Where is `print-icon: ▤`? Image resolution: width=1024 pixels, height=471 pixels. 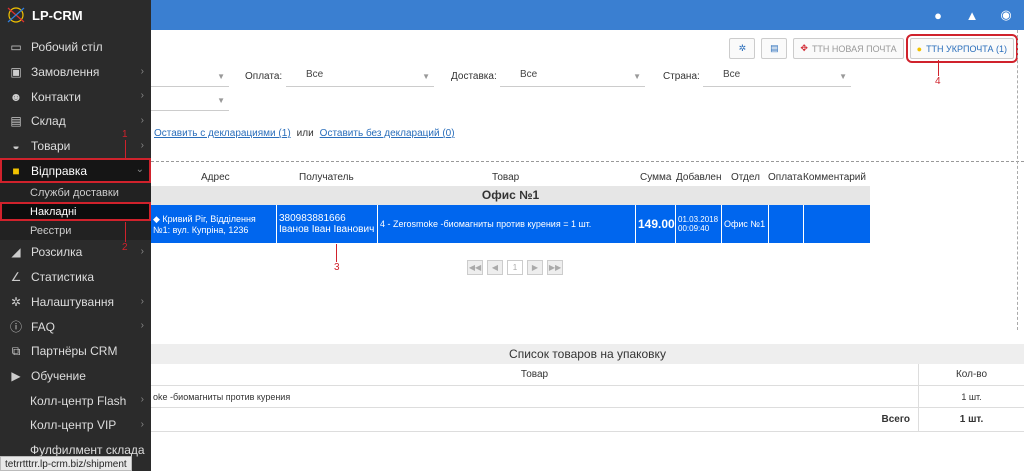
print-icon: ▤ is located at coordinates (774, 48).